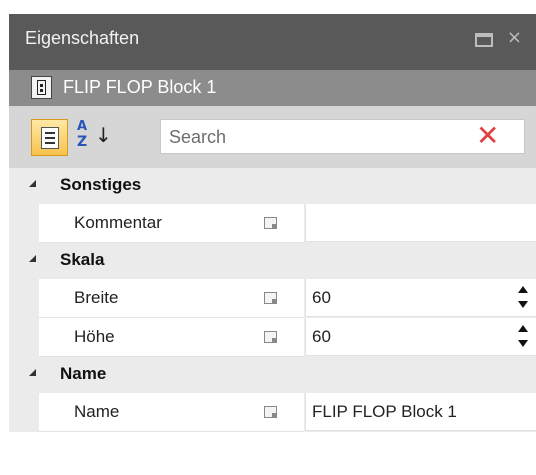 This screenshot has width=536, height=475. I want to click on search-input, so click(314, 137).